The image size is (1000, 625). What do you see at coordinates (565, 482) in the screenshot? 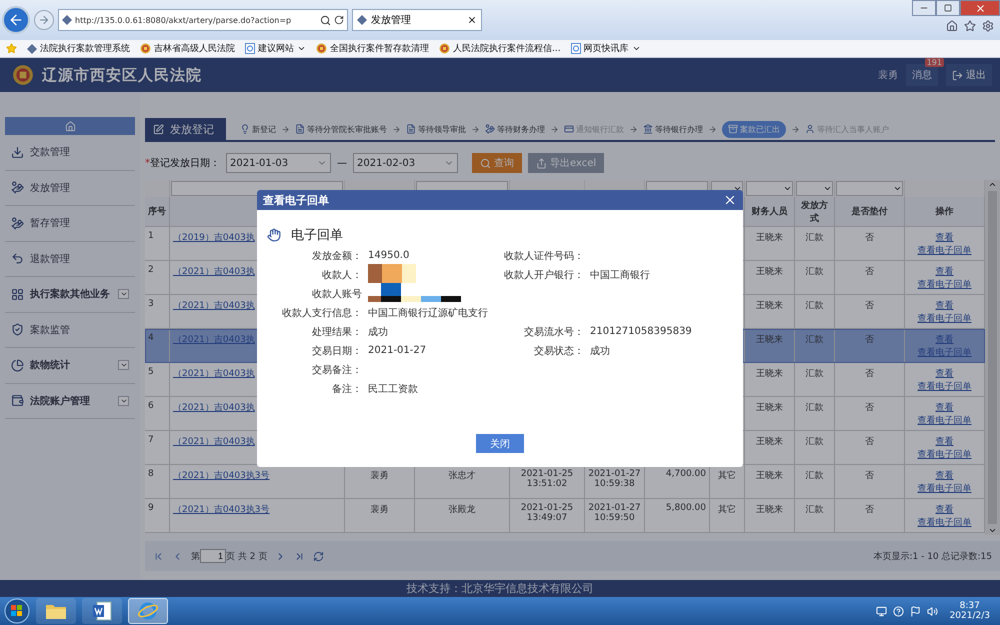
I see `table-row: 8 （2021）吉0403执3号 裴勇 张忠才 2021-01-25 13:51:02 2021-01-27 10:59:38 4,700.00 其它 王晓来 汇款 否 查看 查看电子回单` at bounding box center [565, 482].